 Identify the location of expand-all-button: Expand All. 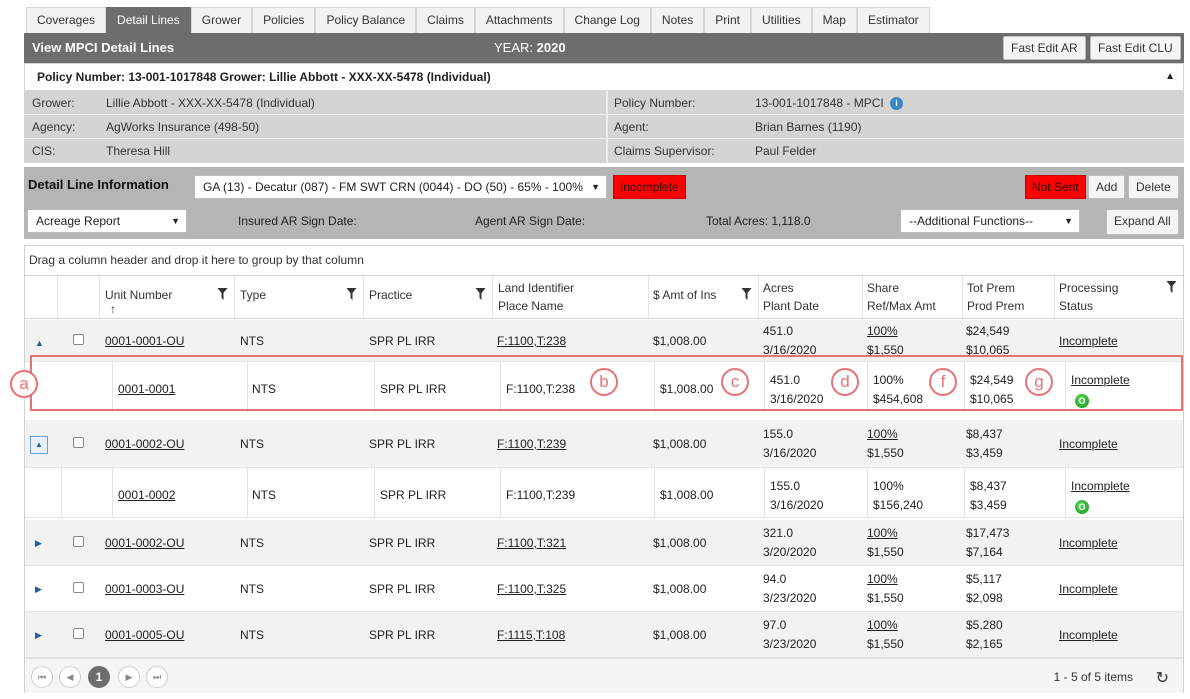
(1142, 222).